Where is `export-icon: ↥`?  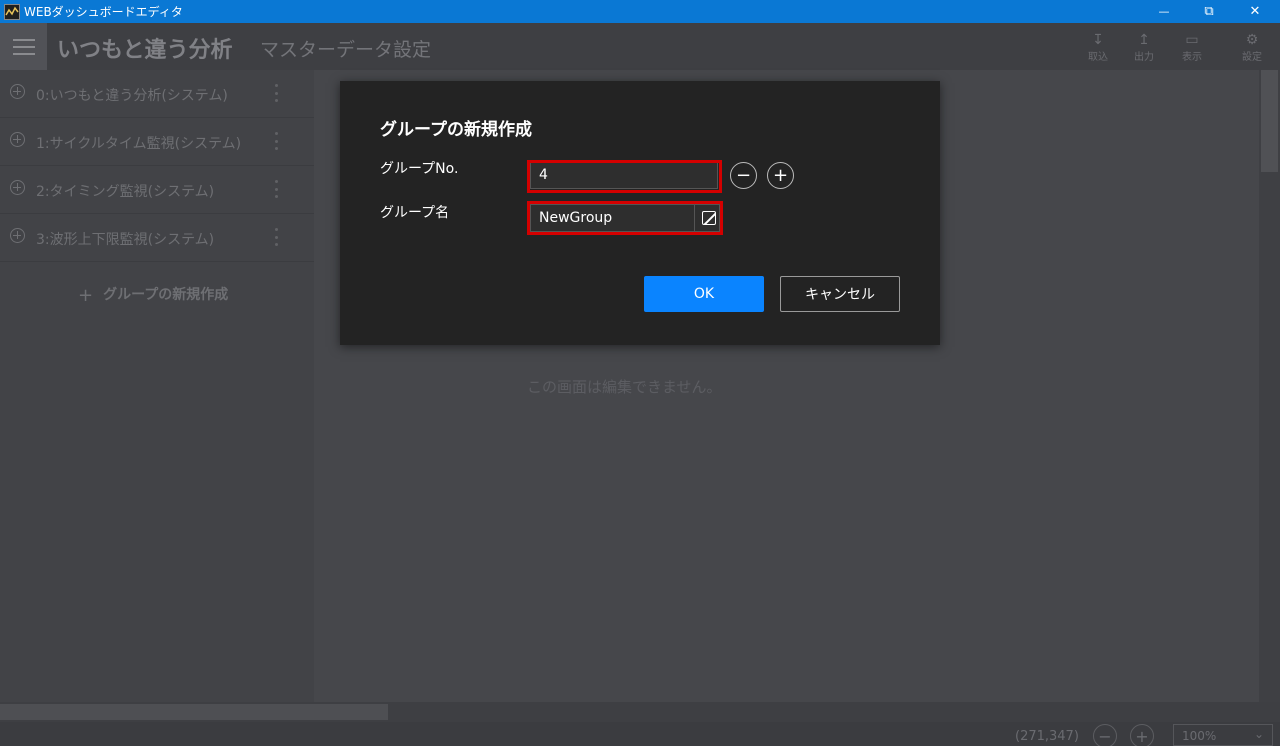 export-icon: ↥ is located at coordinates (1144, 39).